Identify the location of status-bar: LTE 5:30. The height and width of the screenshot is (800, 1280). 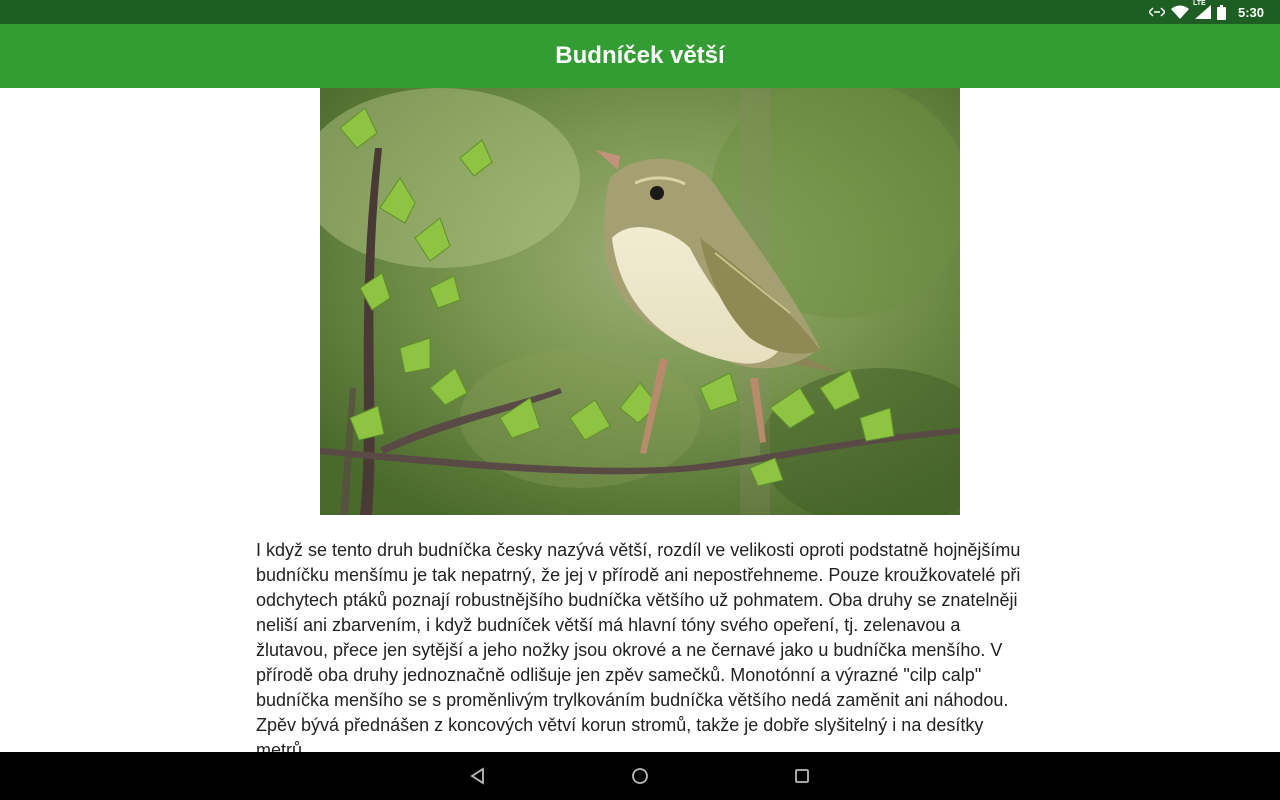
(640, 12).